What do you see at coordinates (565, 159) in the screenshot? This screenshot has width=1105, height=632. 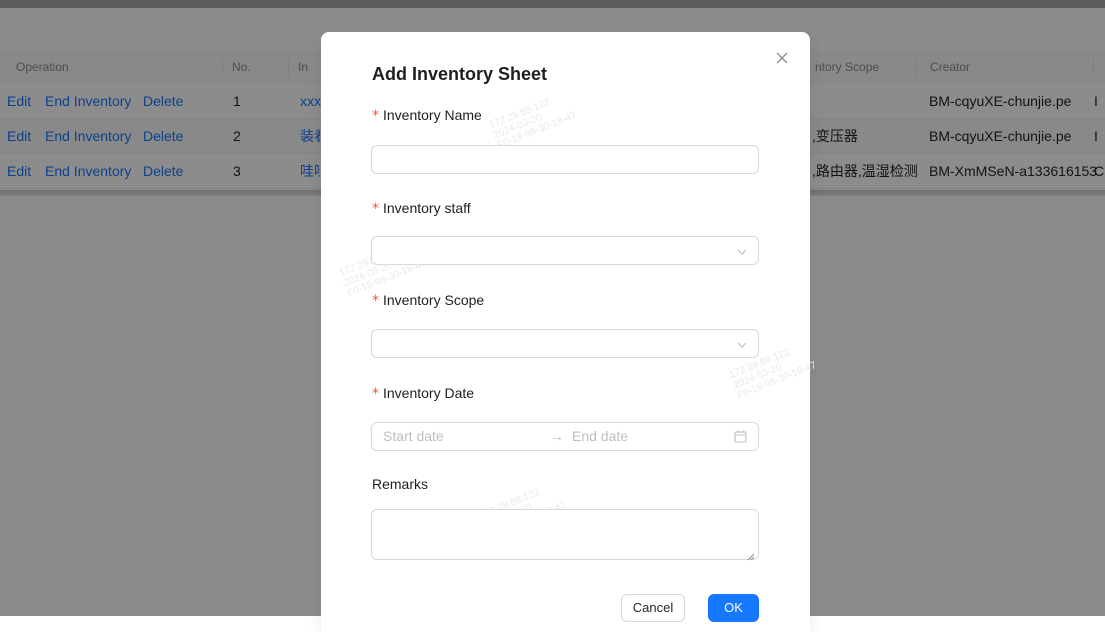 I see `inventory-name-input` at bounding box center [565, 159].